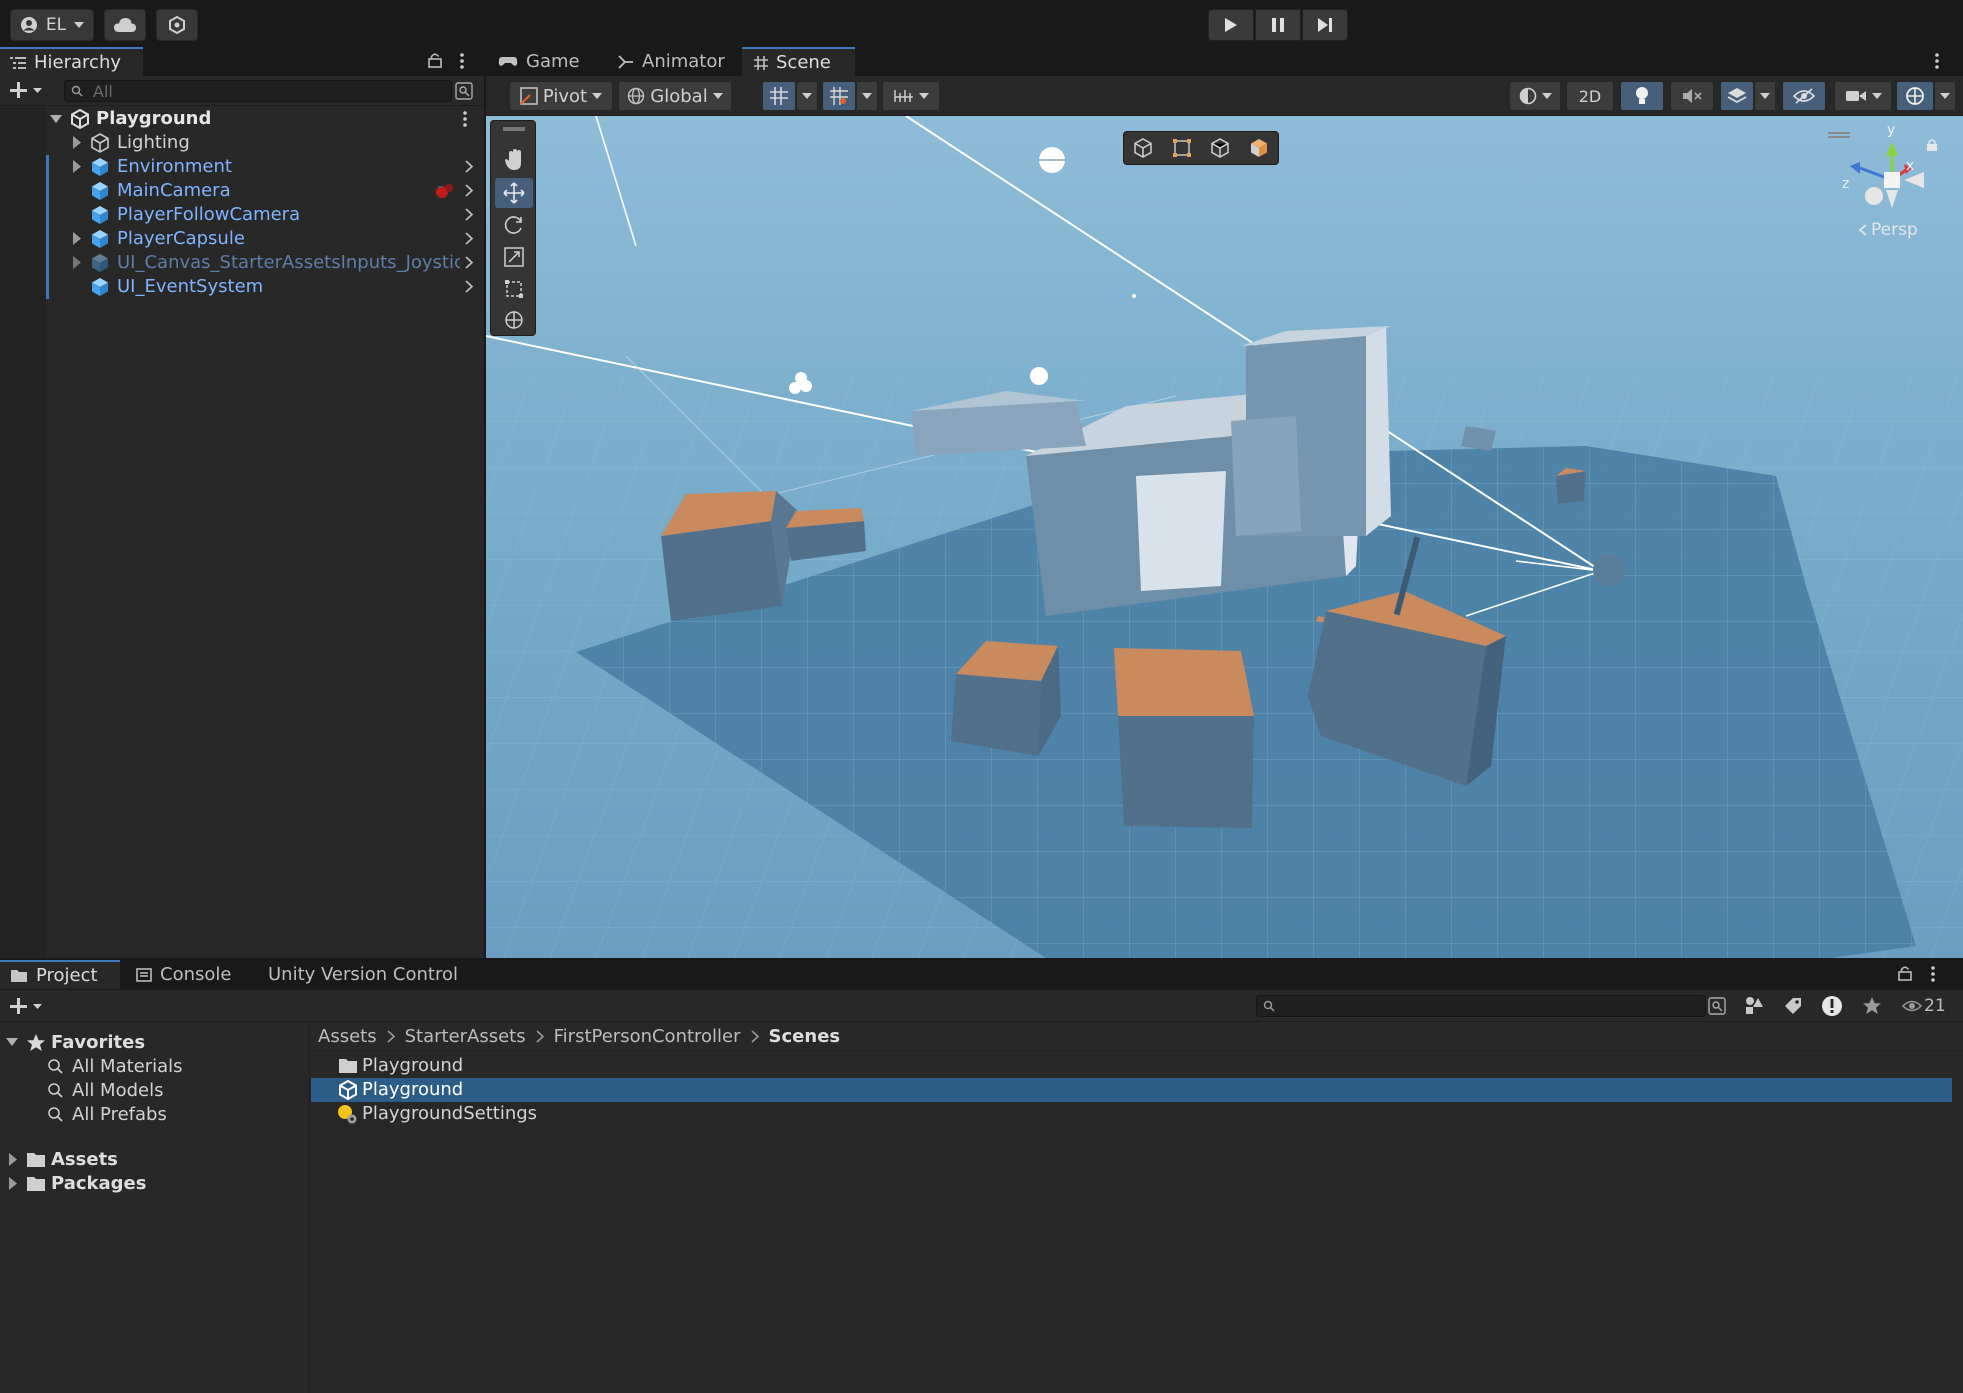  Describe the element at coordinates (546, 61) in the screenshot. I see `tab-game: Game` at that location.